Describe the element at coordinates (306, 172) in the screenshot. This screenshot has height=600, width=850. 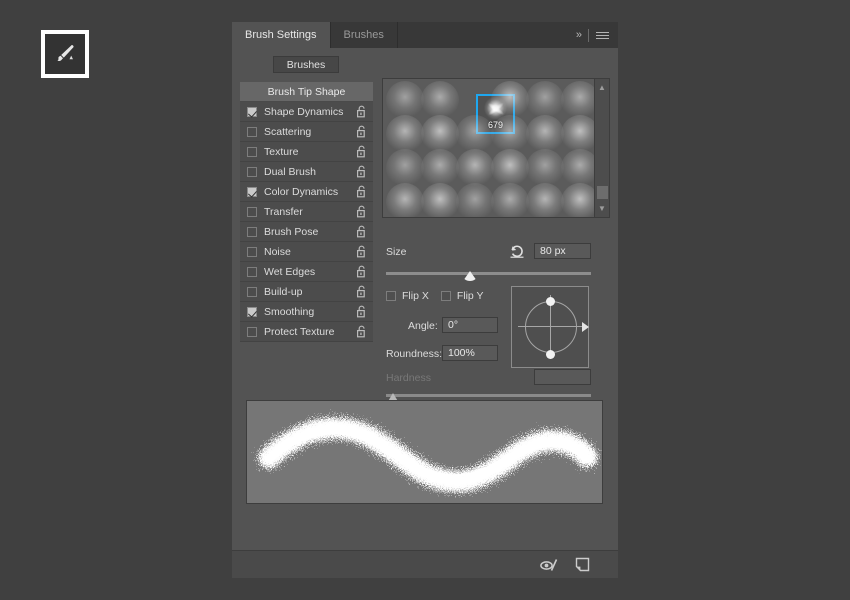
I see `brush-option-dual-brush: Dual Brush` at that location.